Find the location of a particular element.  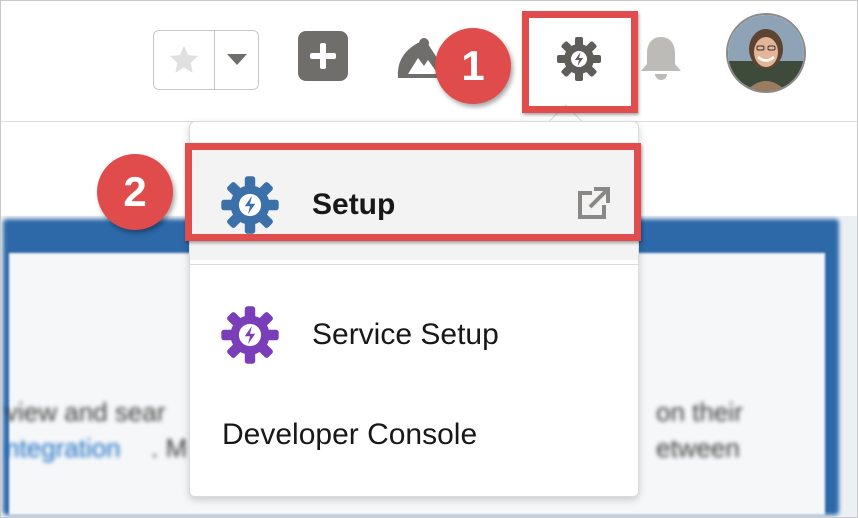

user-avatar is located at coordinates (766, 53).